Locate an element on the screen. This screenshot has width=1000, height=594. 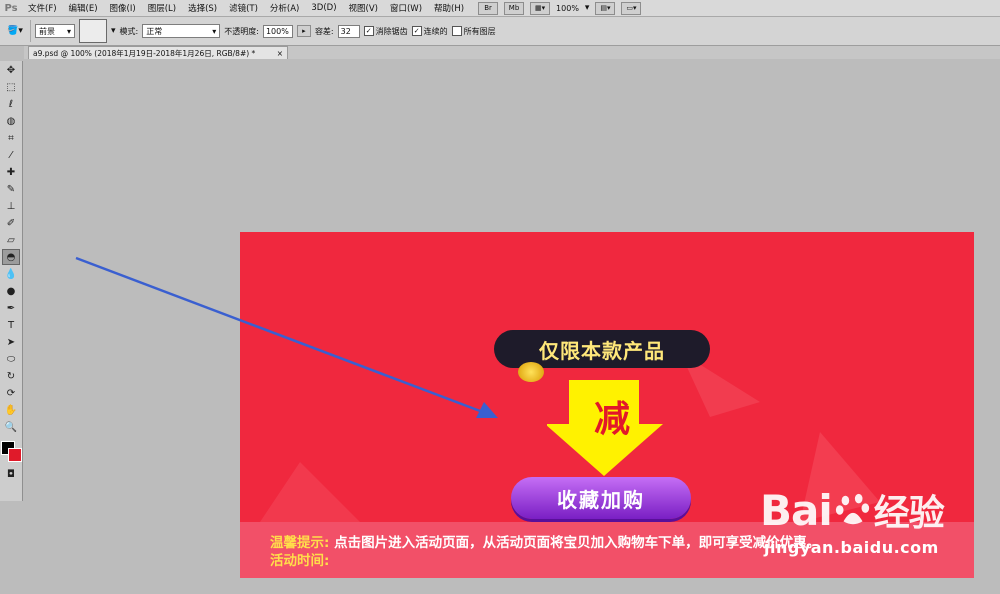
hand-icon: ✋ is located at coordinates (11, 410).